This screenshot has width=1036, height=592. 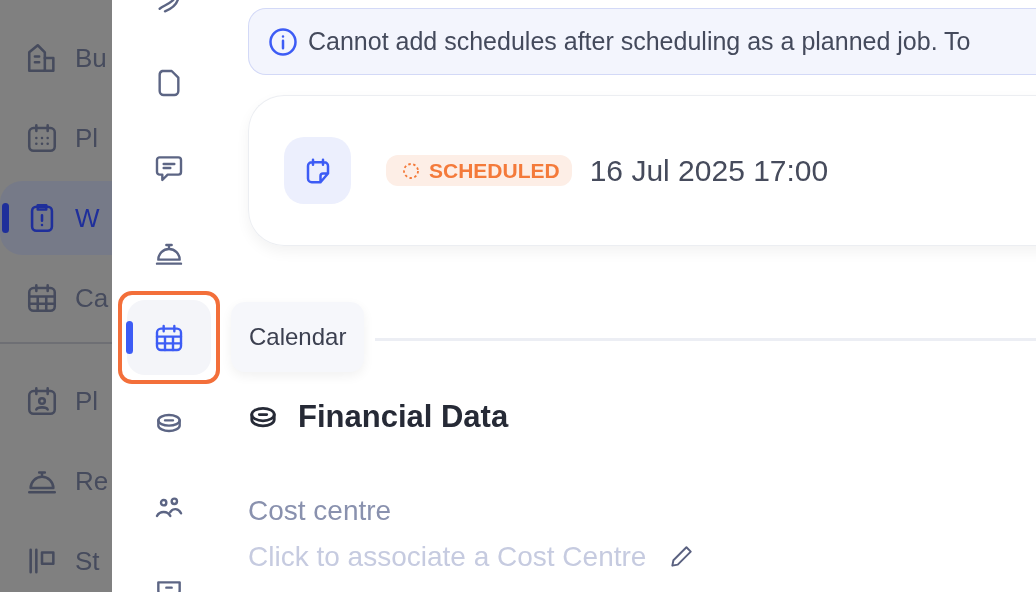 What do you see at coordinates (56, 481) in the screenshot?
I see `sidebar-item: Re` at bounding box center [56, 481].